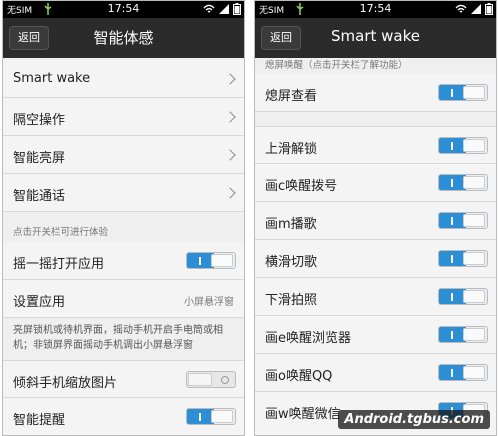 The image size is (500, 436). I want to click on setting-shake-open-app: 摇一摇打开应用, so click(123, 261).